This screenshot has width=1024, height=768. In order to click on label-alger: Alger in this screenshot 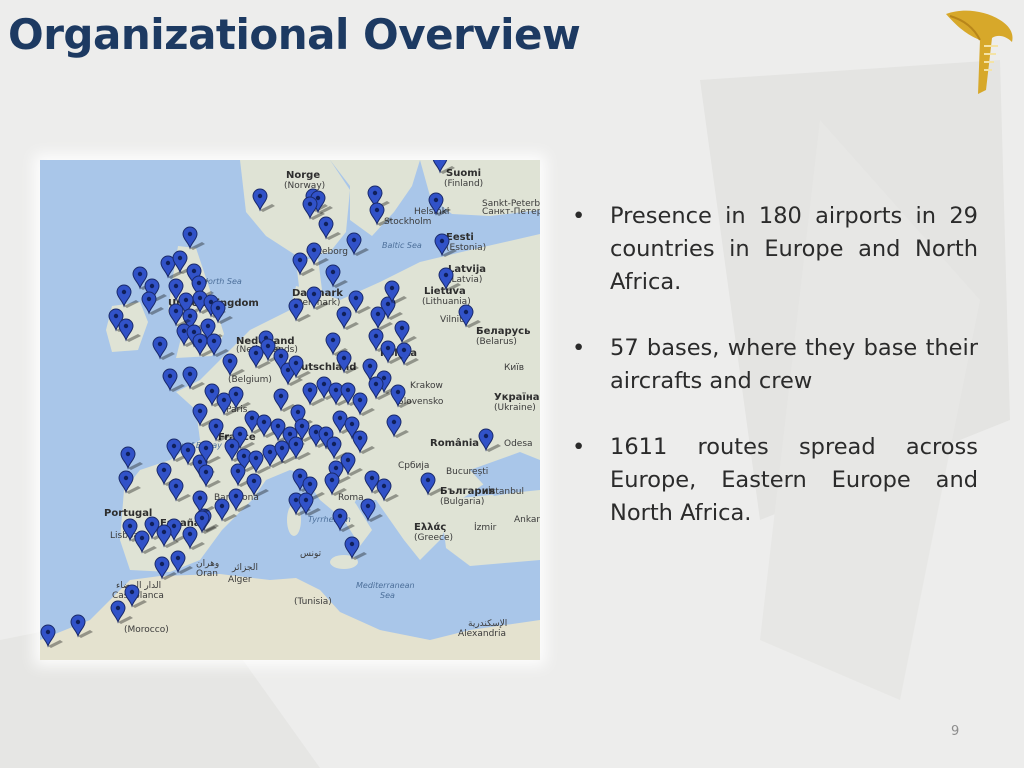, I will do `click(240, 580)`.